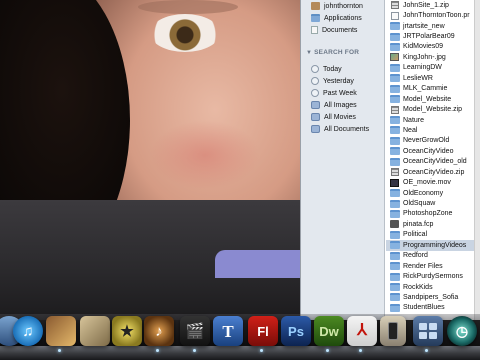 This screenshot has width=480, height=360. Describe the element at coordinates (28, 331) in the screenshot. I see `itunes-icon: ♫` at that location.